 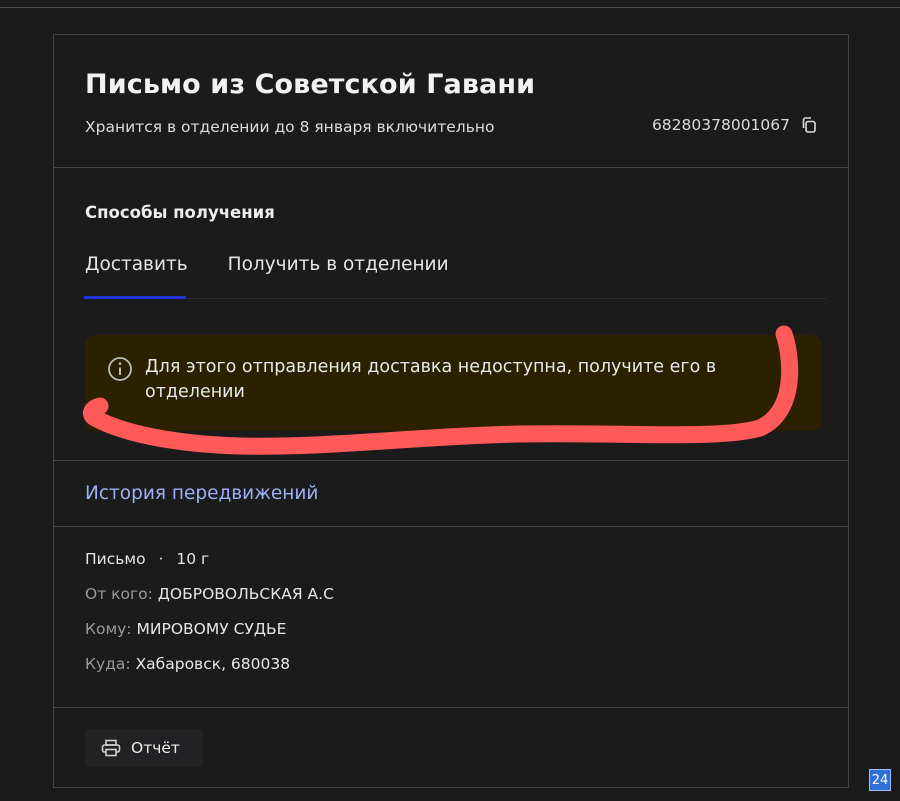 I want to click on sender-line: От кого: ДОБРОВОЛЬСКАЯ А.С, so click(x=209, y=594).